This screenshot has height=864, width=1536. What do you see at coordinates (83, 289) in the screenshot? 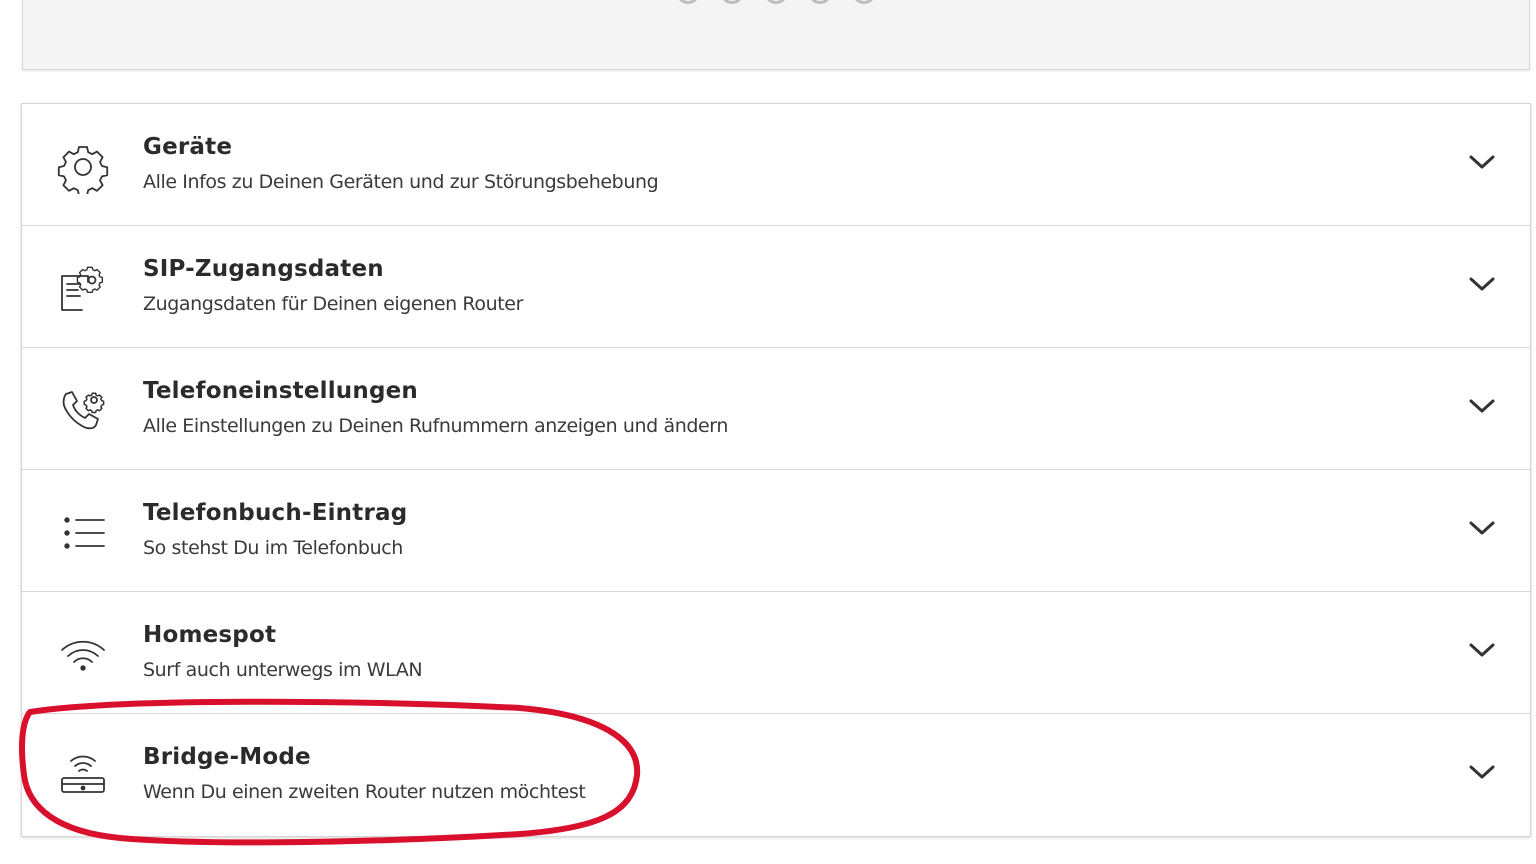
I see `document-settings-icon` at bounding box center [83, 289].